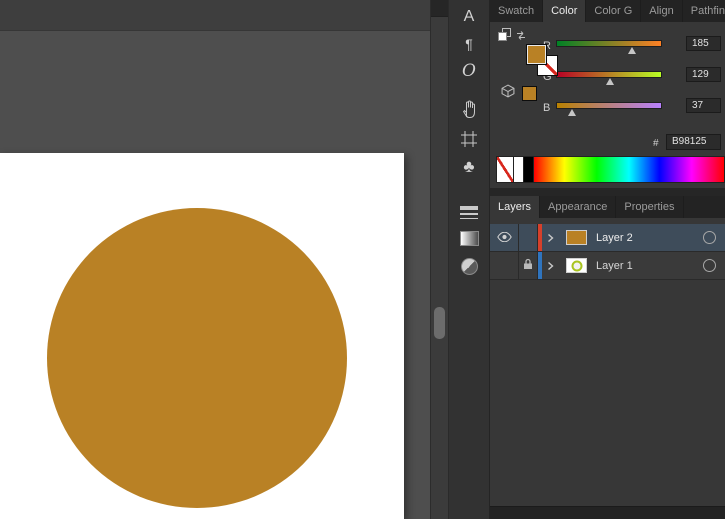  What do you see at coordinates (614, 266) in the screenshot?
I see `layer-name: Layer 1` at bounding box center [614, 266].